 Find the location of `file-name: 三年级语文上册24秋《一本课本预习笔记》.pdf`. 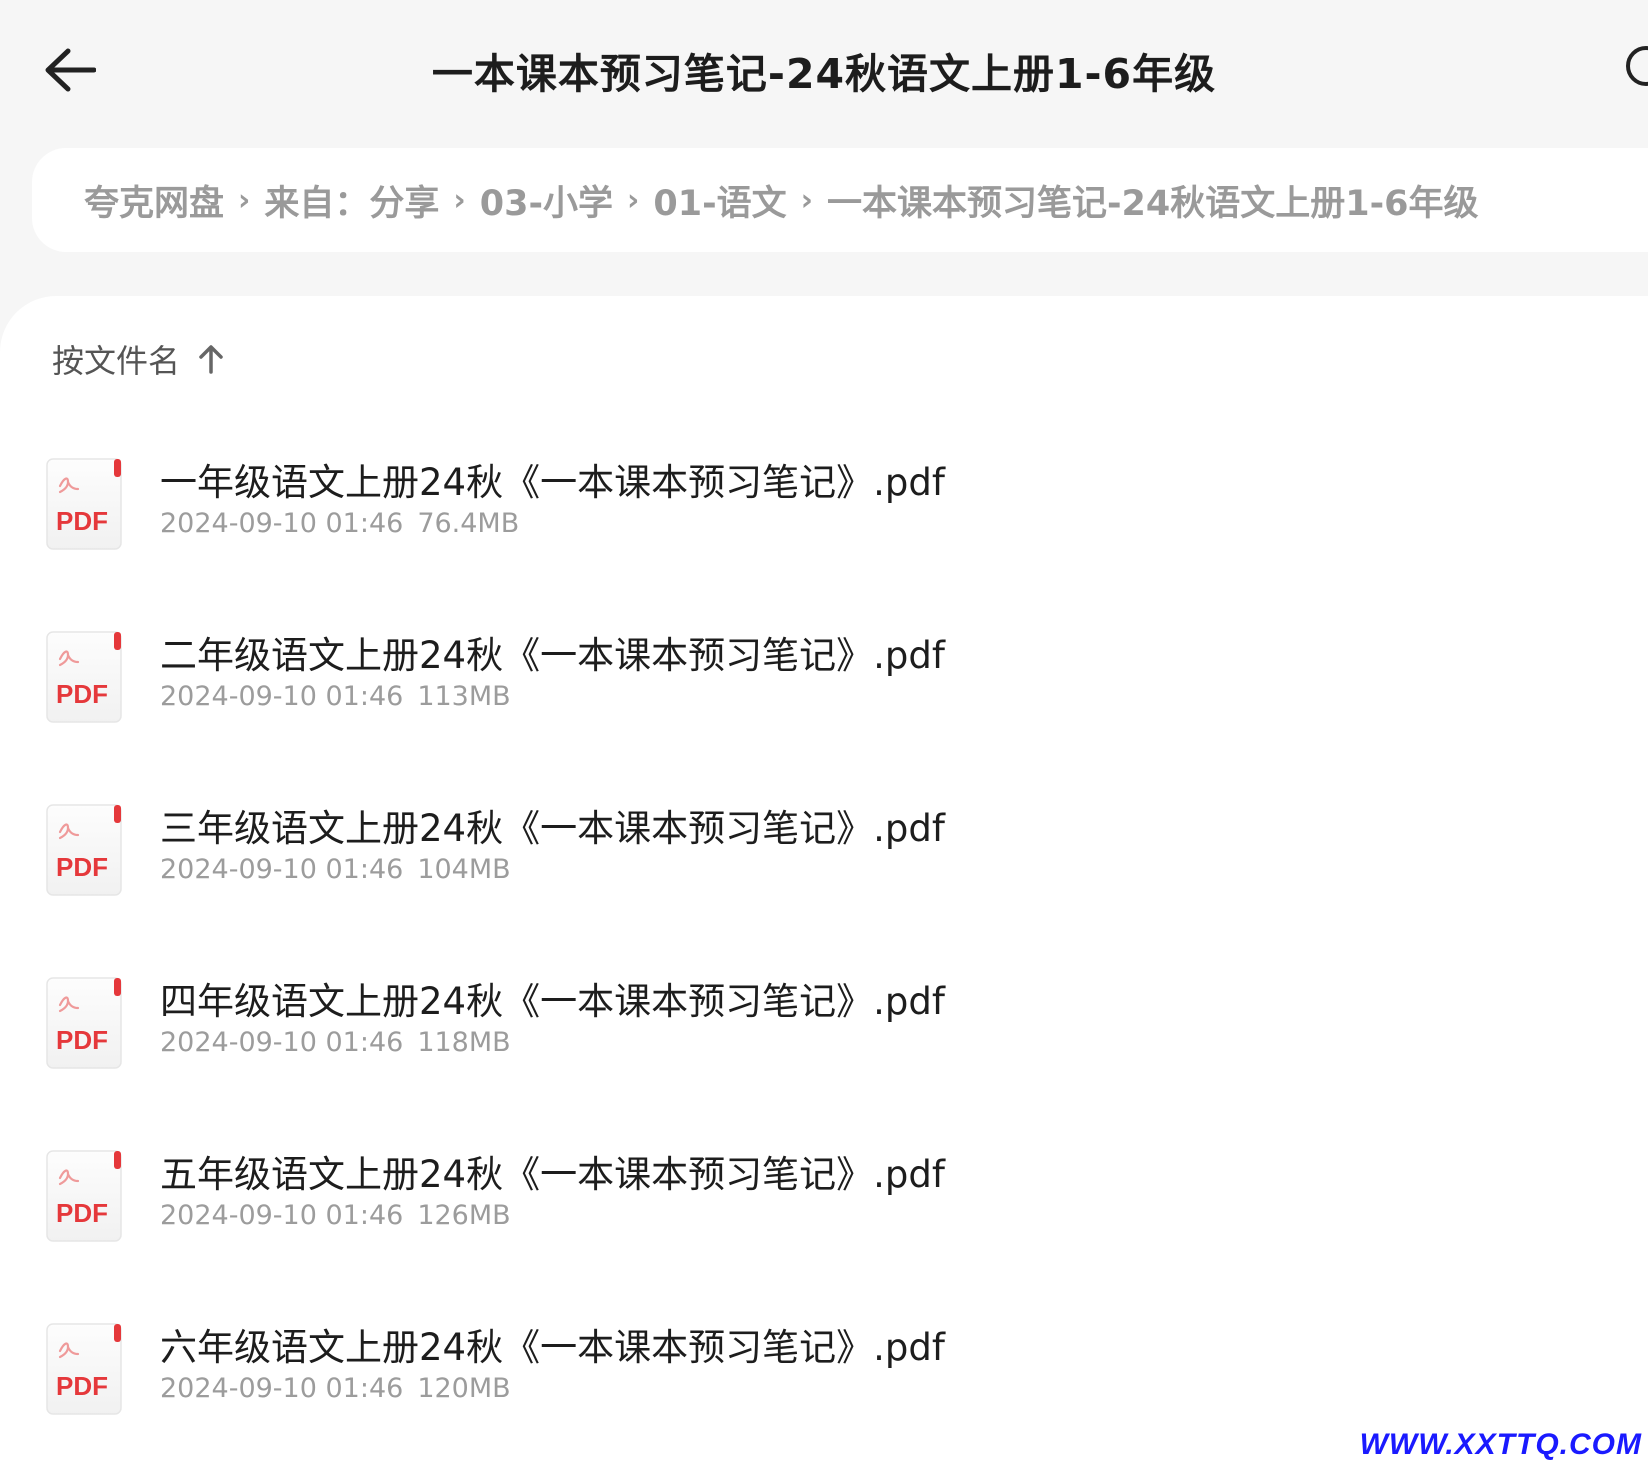

file-name: 三年级语文上册24秋《一本课本预习笔记》.pdf is located at coordinates (552, 828).